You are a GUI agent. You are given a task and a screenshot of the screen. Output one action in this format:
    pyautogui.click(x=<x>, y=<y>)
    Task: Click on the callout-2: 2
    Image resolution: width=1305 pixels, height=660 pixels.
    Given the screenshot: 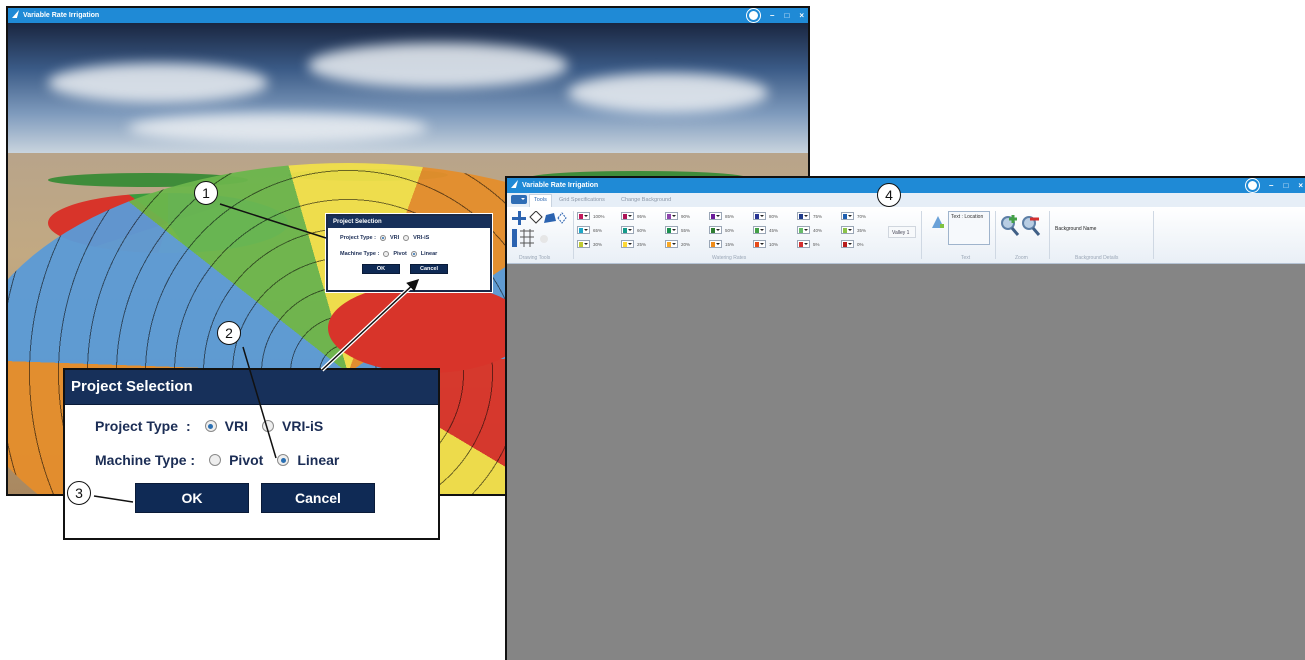 What is the action you would take?
    pyautogui.click(x=229, y=333)
    